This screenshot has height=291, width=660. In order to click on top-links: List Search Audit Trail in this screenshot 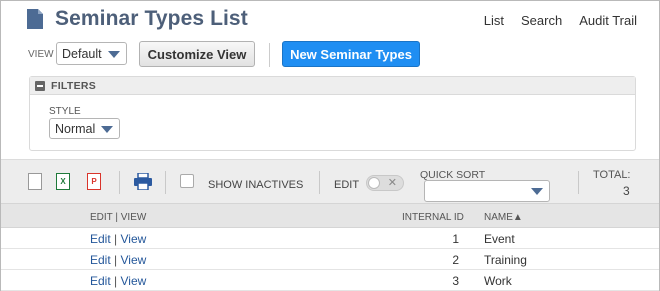, I will do `click(560, 20)`.